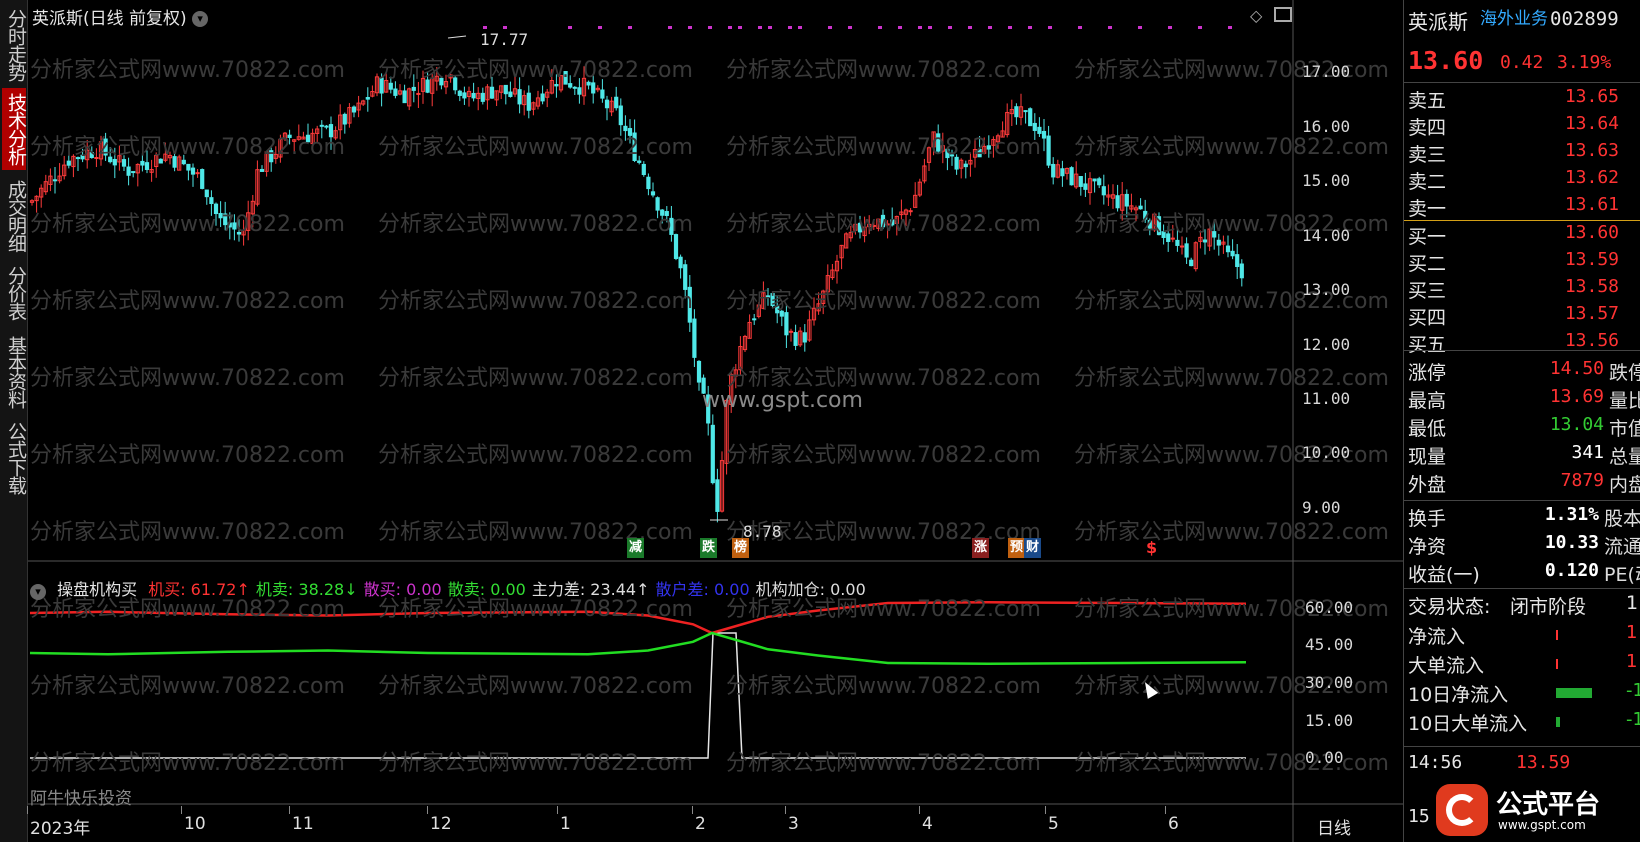  What do you see at coordinates (120, 16) in the screenshot?
I see `chart-title: 英派斯(日线 前复权) ▾` at bounding box center [120, 16].